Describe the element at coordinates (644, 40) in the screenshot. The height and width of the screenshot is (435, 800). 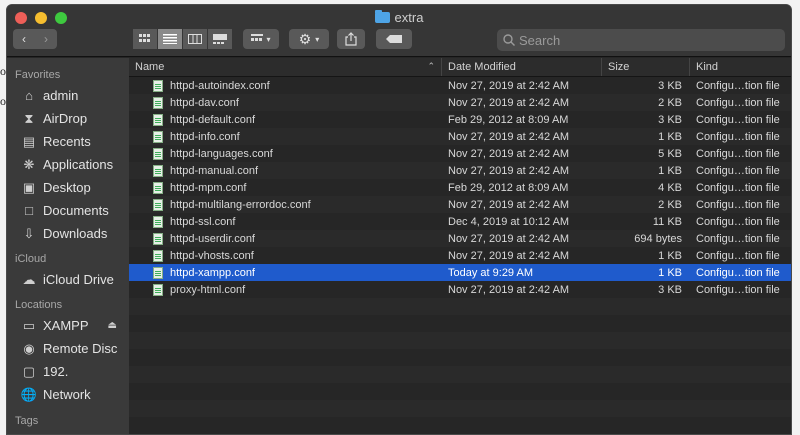
I see `search-input` at that location.